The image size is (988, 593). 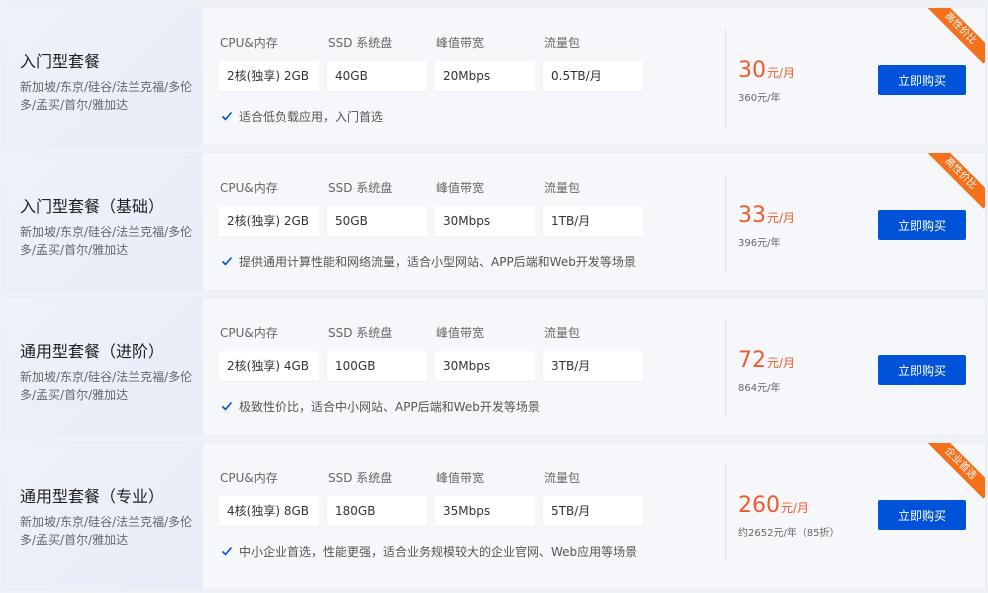 What do you see at coordinates (269, 366) in the screenshot?
I see `spec-value-cpu: 2核(独享) 4GB` at bounding box center [269, 366].